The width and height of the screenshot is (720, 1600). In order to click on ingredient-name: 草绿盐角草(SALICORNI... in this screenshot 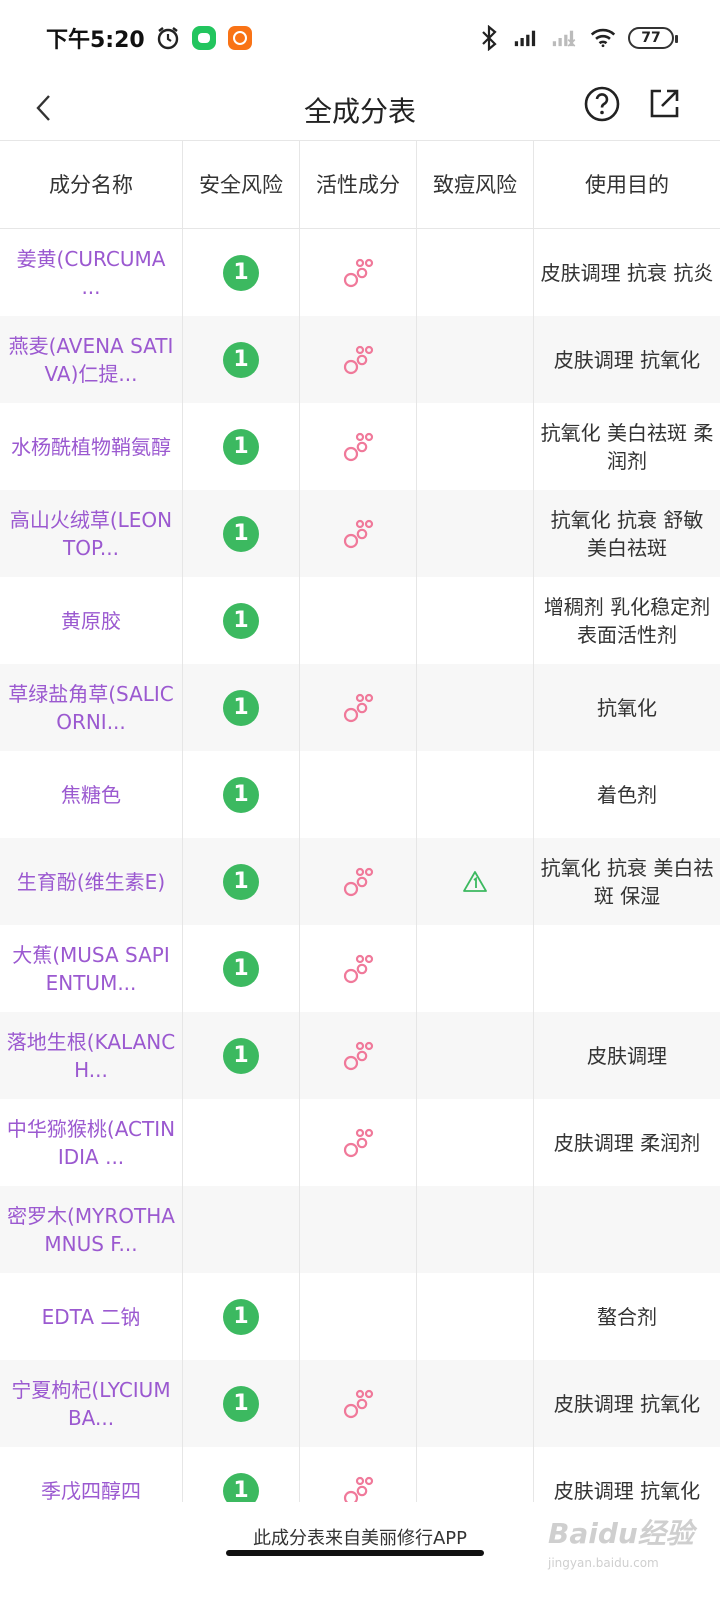, I will do `click(91, 708)`.